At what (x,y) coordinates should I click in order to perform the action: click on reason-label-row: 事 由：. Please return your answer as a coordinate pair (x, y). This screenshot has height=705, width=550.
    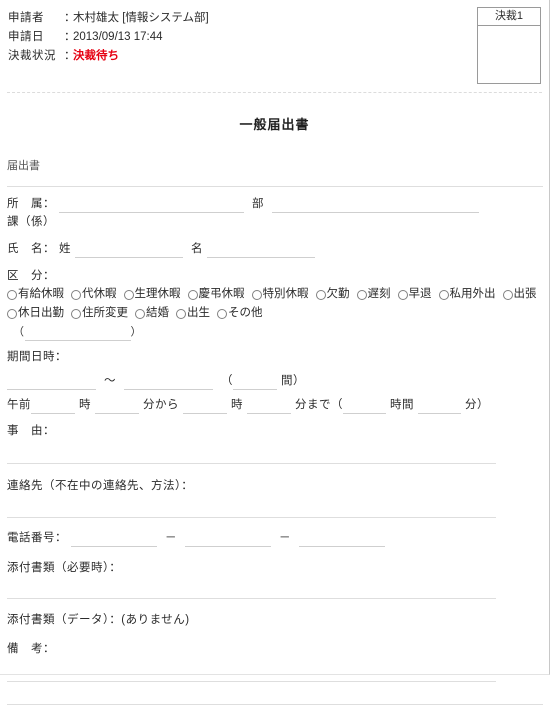
    Looking at the image, I should click on (278, 431).